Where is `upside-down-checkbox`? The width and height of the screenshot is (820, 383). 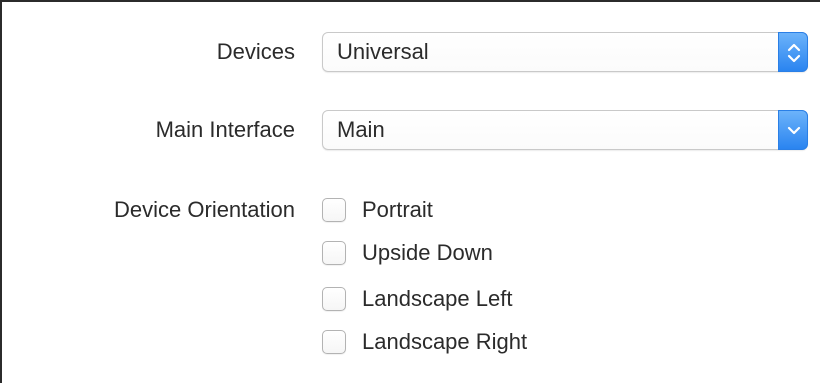
upside-down-checkbox is located at coordinates (334, 253).